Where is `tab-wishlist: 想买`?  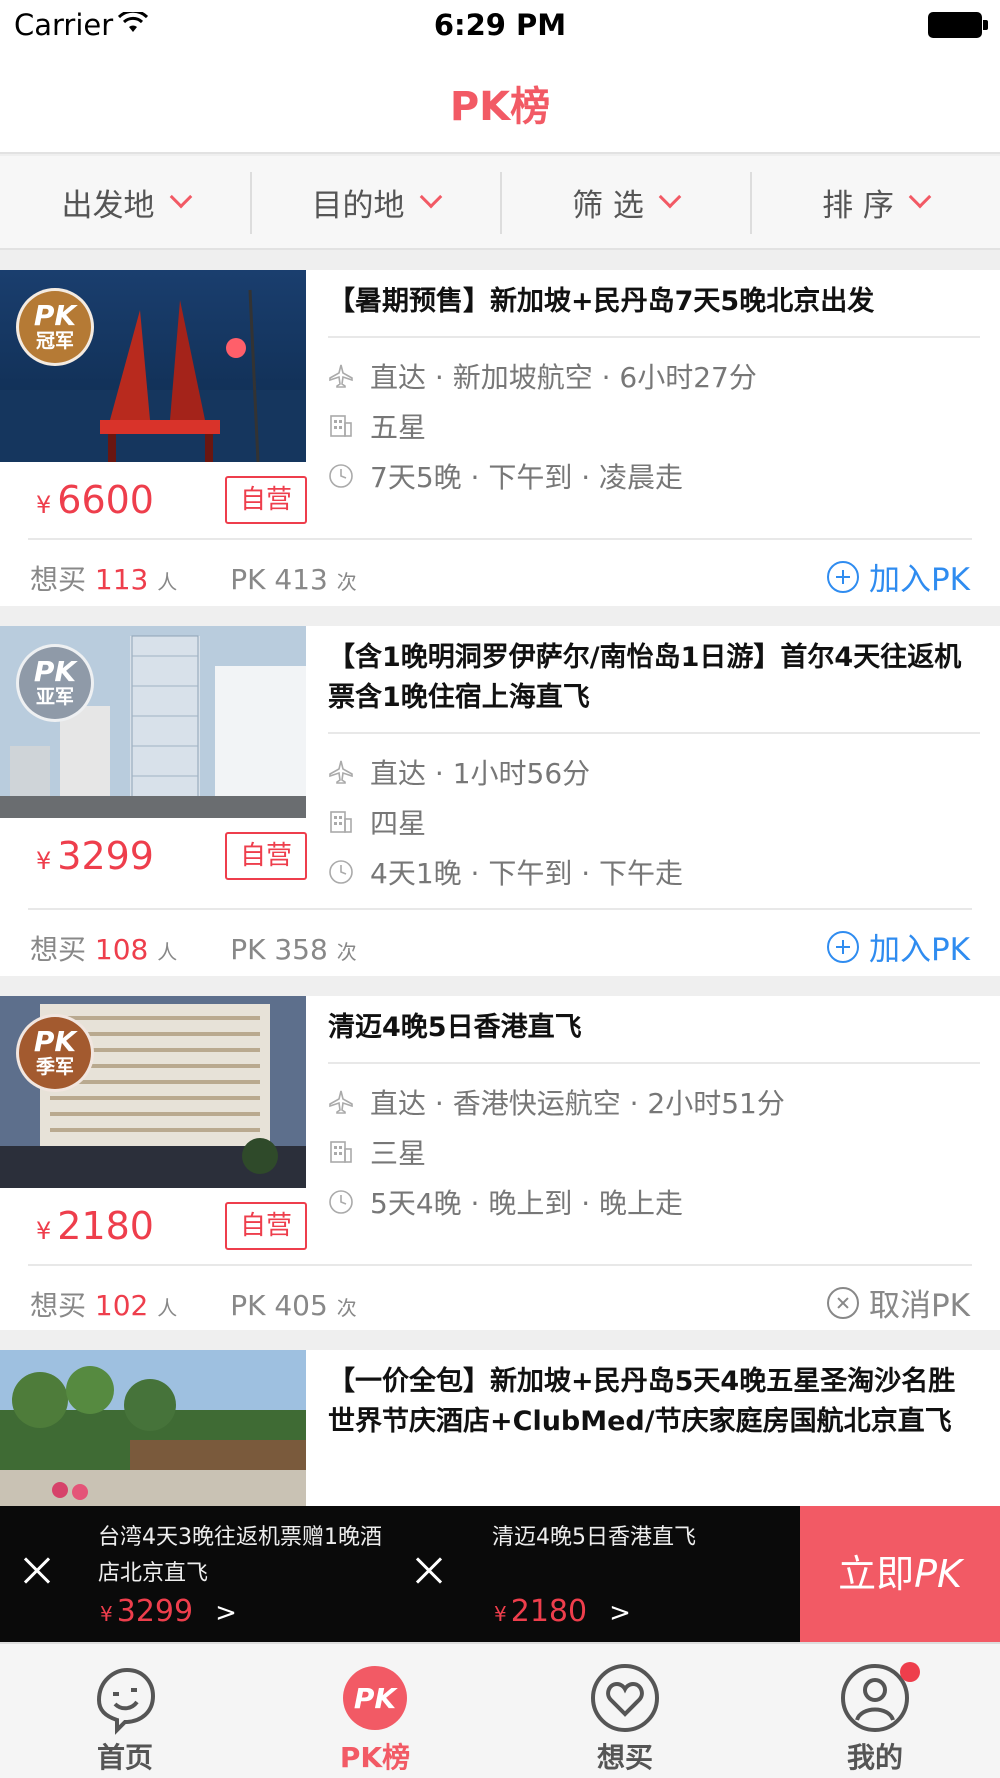 tab-wishlist: 想买 is located at coordinates (625, 1711).